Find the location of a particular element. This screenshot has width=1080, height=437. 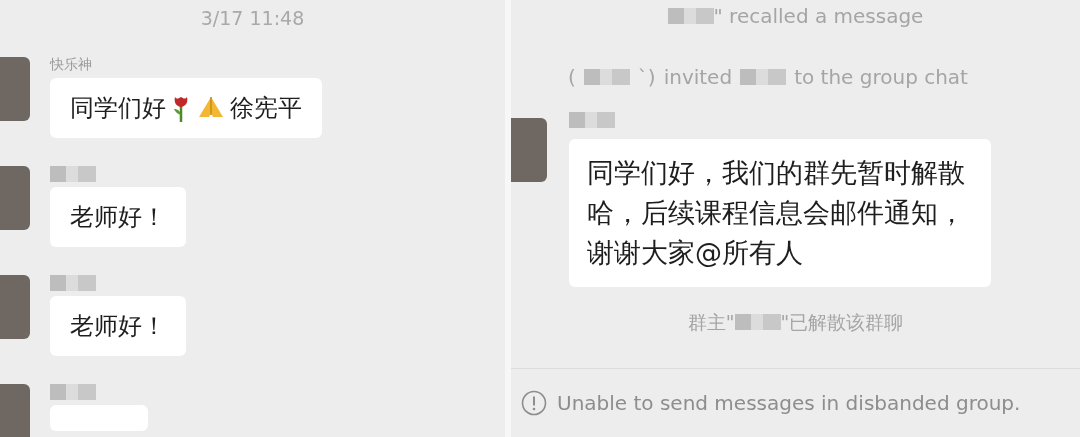

notice-text: " recalled a message is located at coordinates (818, 16).